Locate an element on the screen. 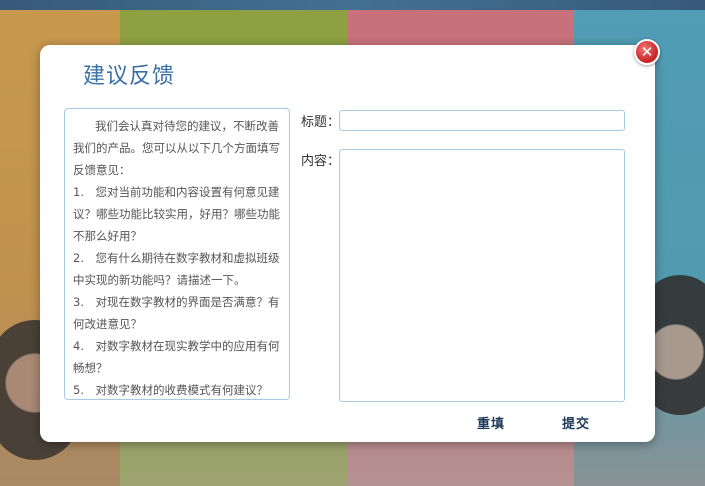 This screenshot has width=705, height=486. close-icon: ✕ is located at coordinates (647, 52).